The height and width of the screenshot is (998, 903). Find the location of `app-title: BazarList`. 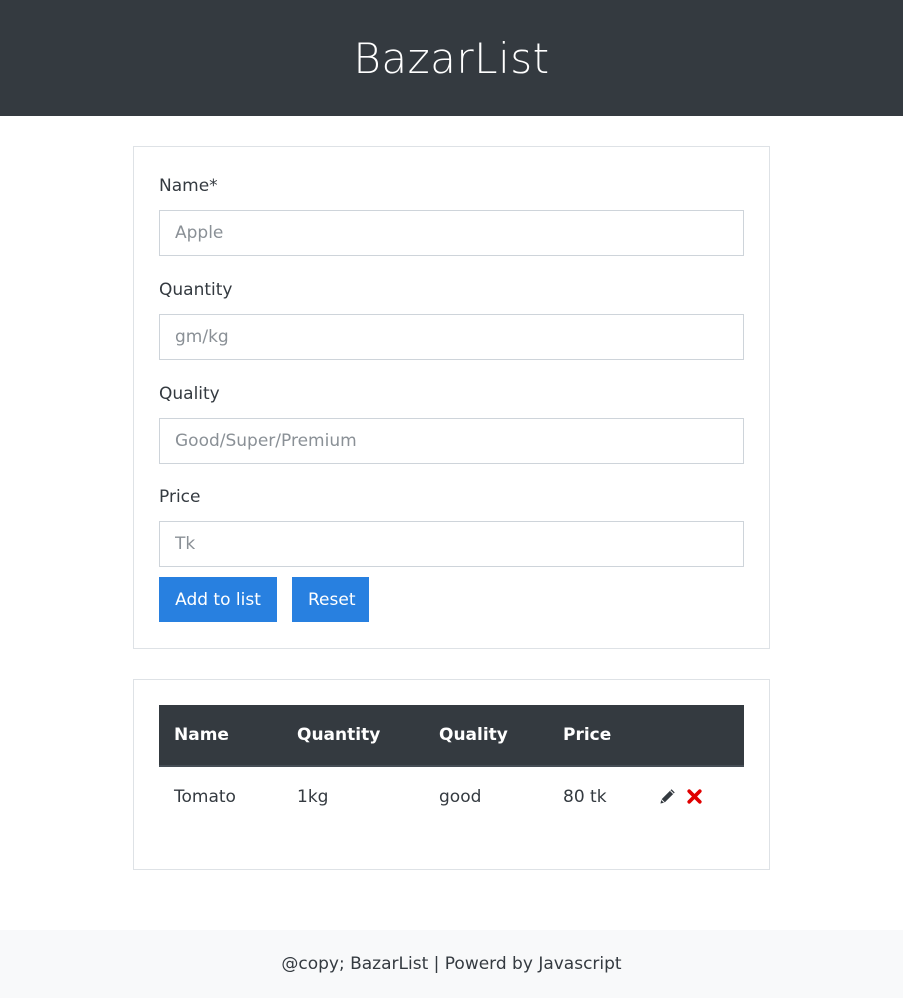

app-title: BazarList is located at coordinates (451, 58).